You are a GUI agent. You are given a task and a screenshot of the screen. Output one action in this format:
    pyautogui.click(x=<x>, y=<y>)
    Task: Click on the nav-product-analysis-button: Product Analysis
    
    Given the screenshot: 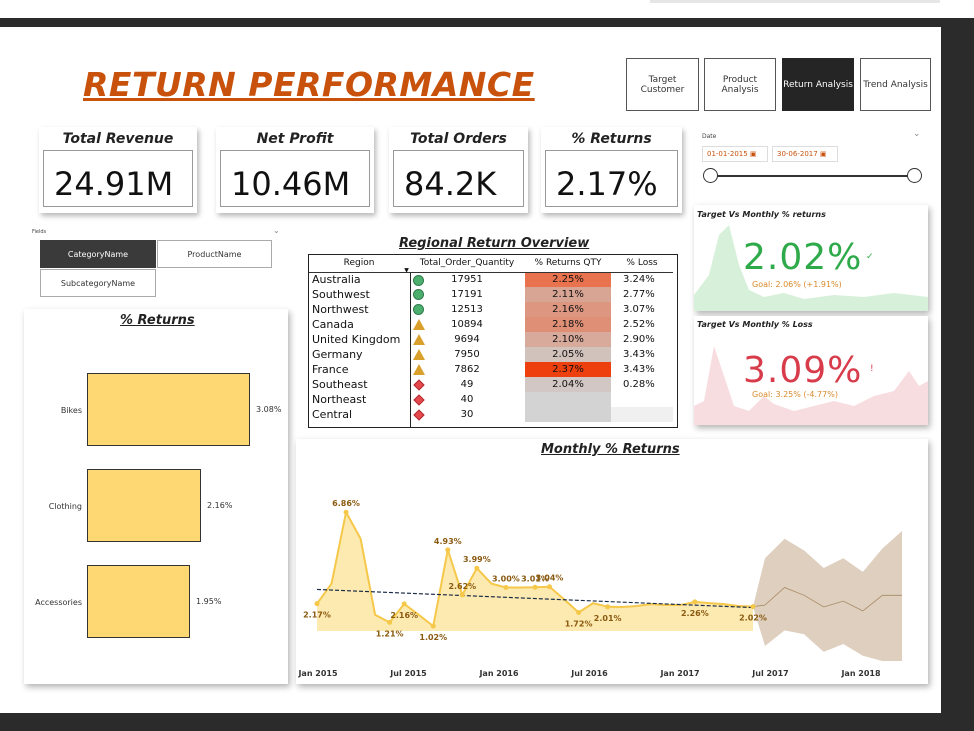 What is the action you would take?
    pyautogui.click(x=740, y=84)
    